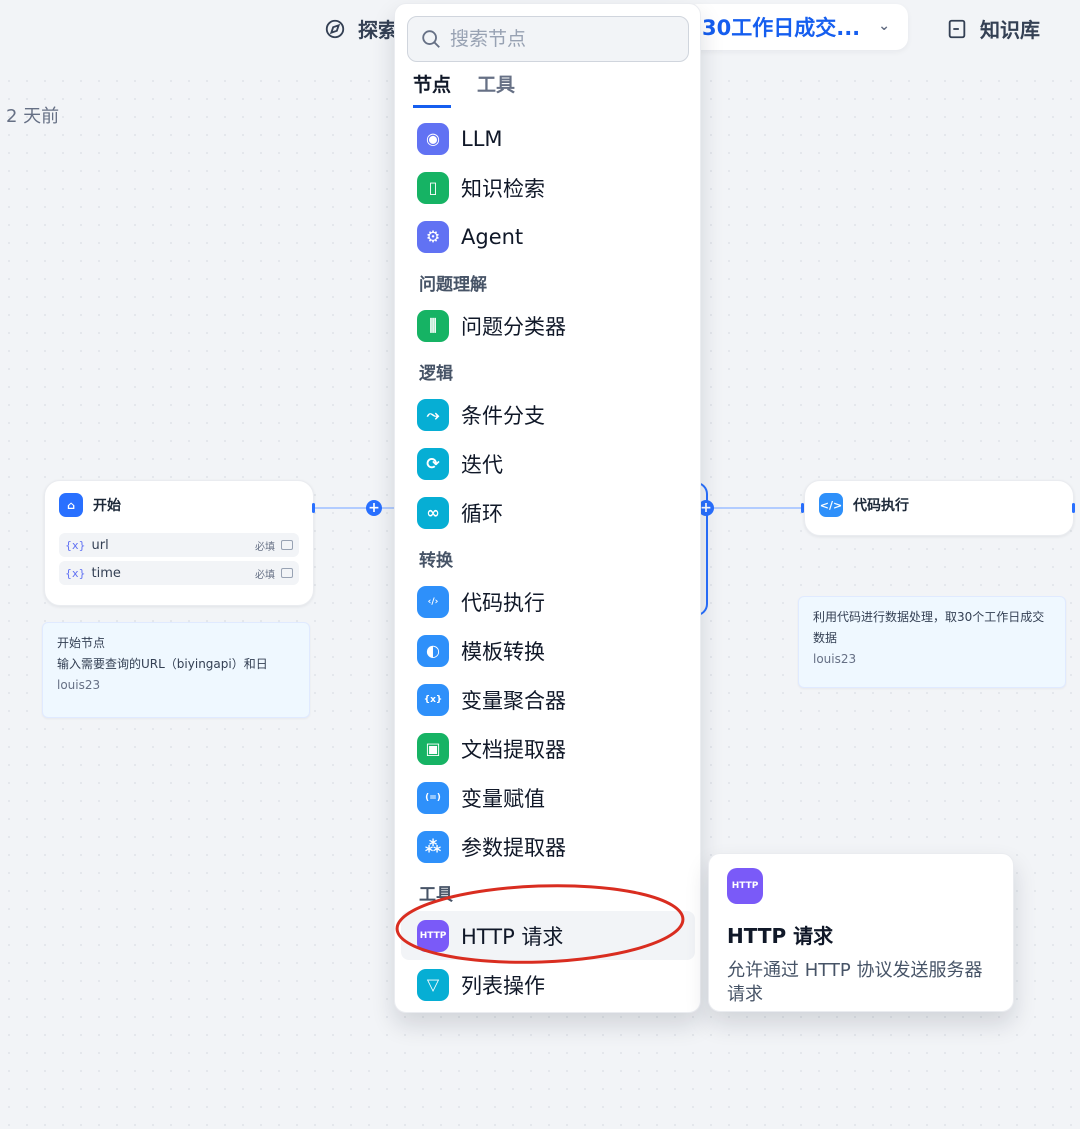 The height and width of the screenshot is (1129, 1080). I want to click on node-item-label: 参数提取器, so click(513, 847).